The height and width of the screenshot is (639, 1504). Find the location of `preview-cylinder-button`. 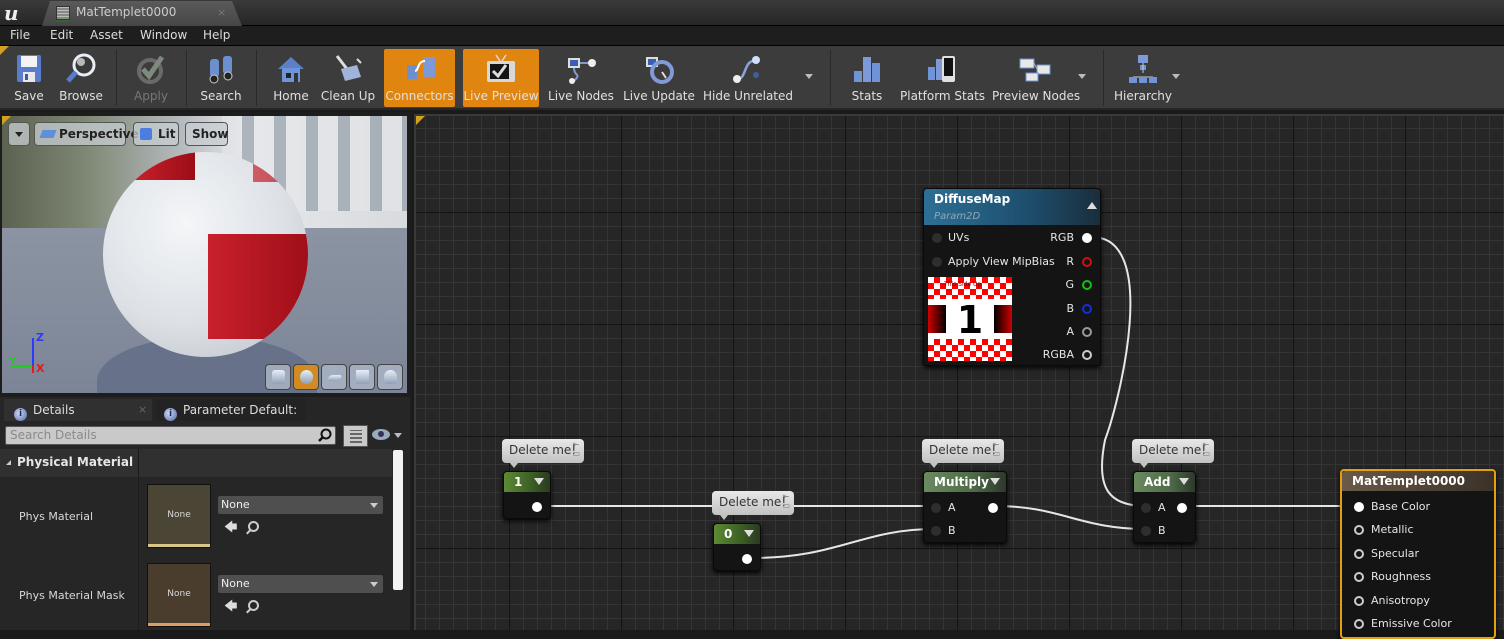

preview-cylinder-button is located at coordinates (278, 377).